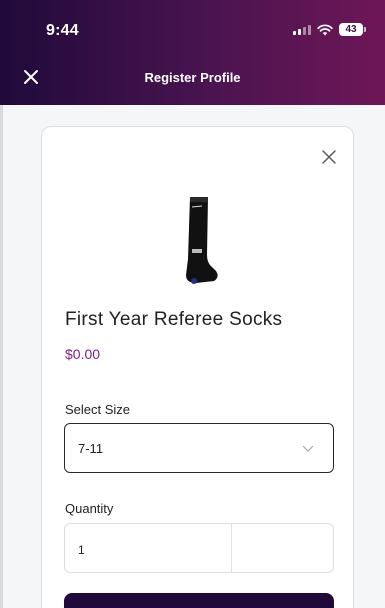 This screenshot has height=608, width=385. What do you see at coordinates (329, 157) in the screenshot?
I see `close-icon` at bounding box center [329, 157].